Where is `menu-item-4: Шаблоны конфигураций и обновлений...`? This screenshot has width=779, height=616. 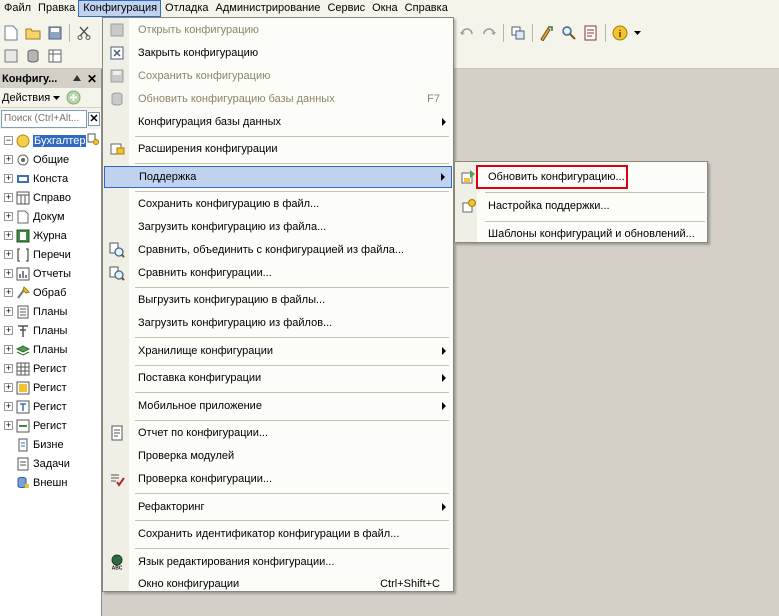 menu-item-4: Шаблоны конфигураций и обновлений... is located at coordinates (581, 234).